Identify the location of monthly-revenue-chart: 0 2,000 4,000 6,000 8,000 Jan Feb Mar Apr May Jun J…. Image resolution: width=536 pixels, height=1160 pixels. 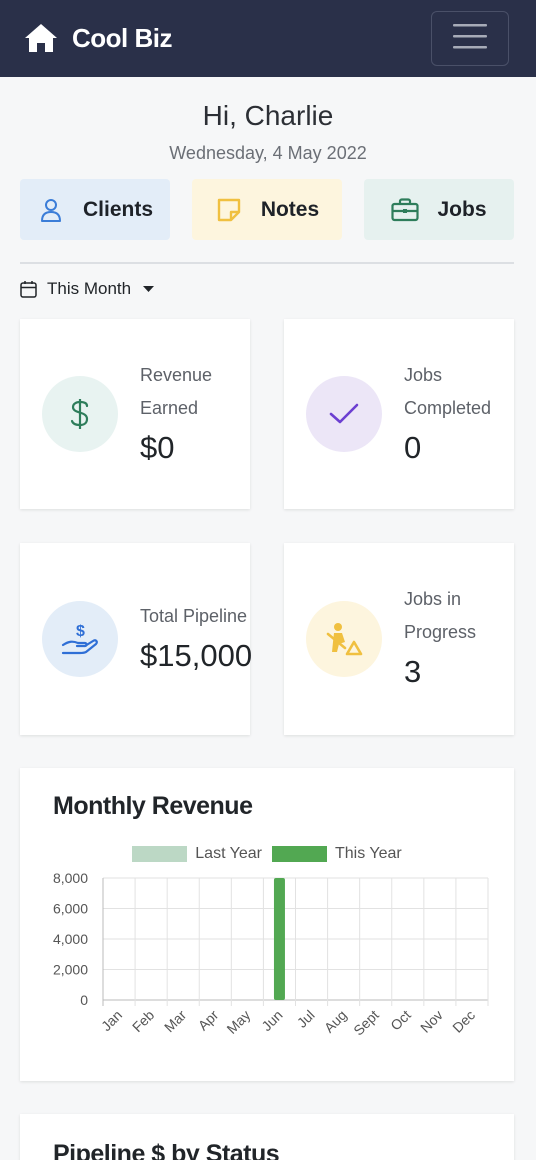
(271, 954).